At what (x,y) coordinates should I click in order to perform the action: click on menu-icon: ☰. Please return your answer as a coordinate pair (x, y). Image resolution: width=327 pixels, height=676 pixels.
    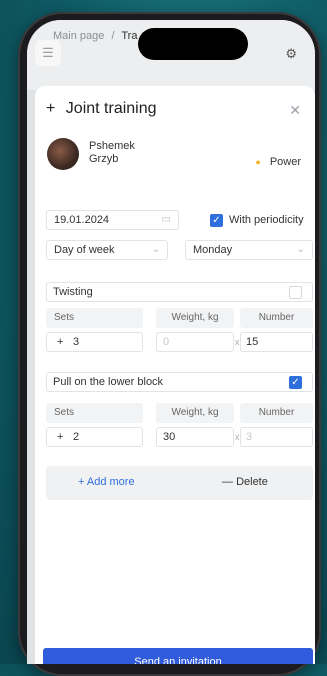
    Looking at the image, I should click on (48, 53).